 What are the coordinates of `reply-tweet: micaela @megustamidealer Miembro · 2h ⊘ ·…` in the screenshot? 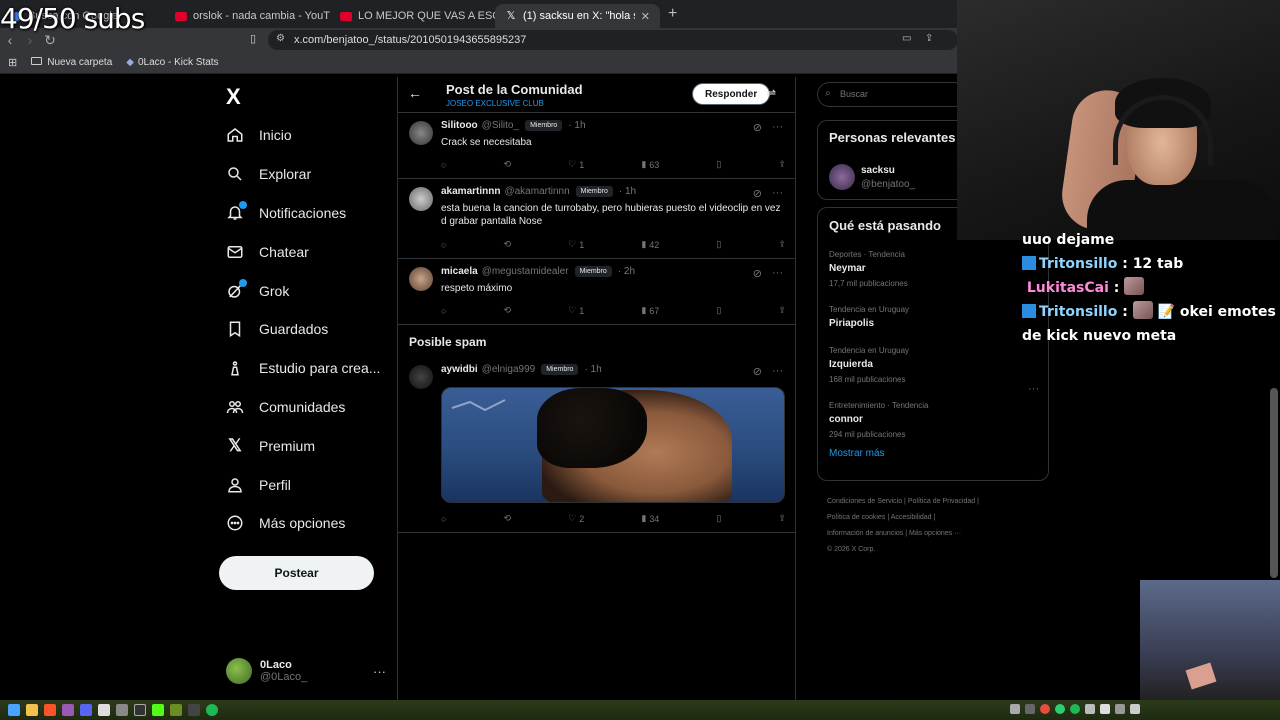 It's located at (596, 292).